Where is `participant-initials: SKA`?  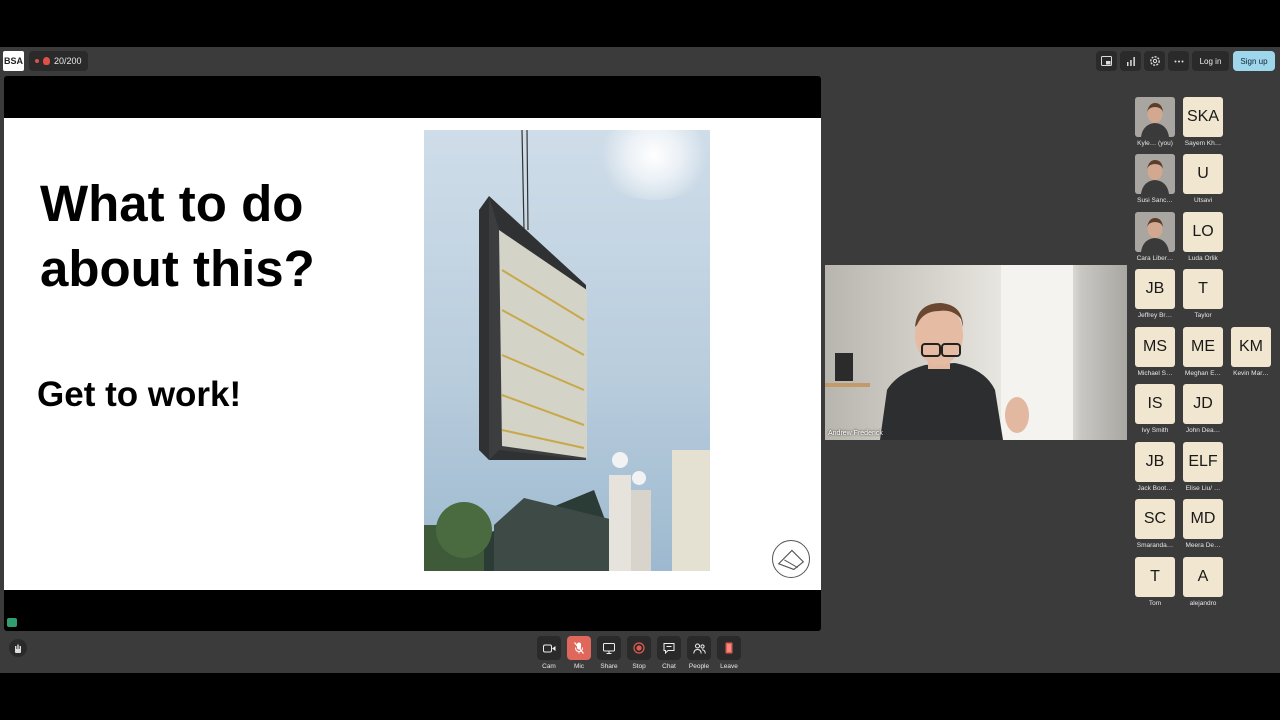
participant-initials: SKA is located at coordinates (1202, 116).